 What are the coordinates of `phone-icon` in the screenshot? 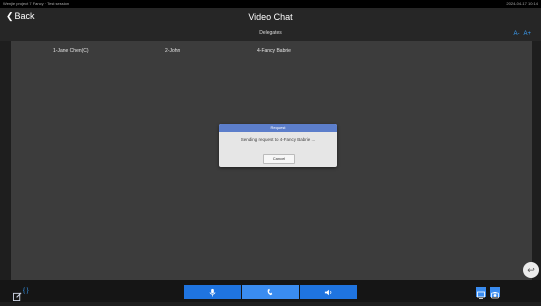 It's located at (270, 291).